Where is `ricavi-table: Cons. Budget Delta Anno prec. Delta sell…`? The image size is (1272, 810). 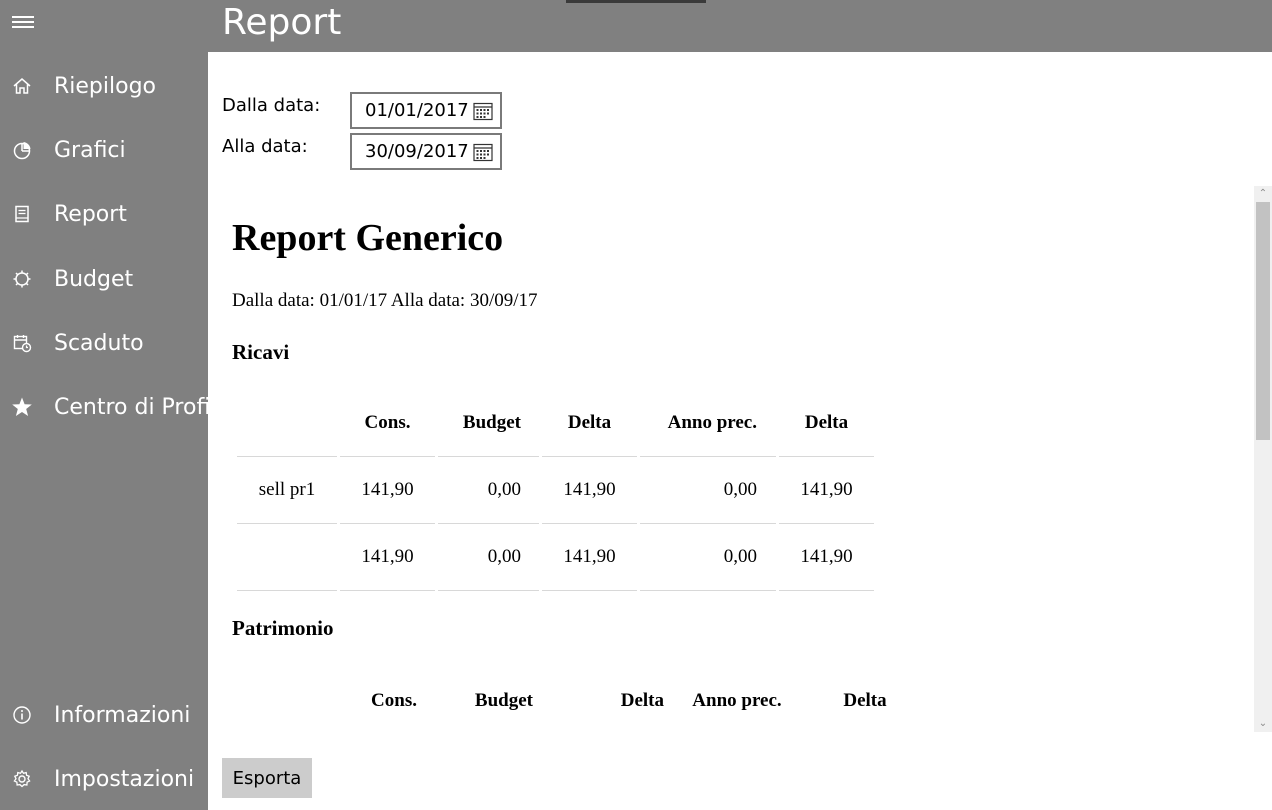 ricavi-table: Cons. Budget Delta Anno prec. Delta sell… is located at coordinates (555, 490).